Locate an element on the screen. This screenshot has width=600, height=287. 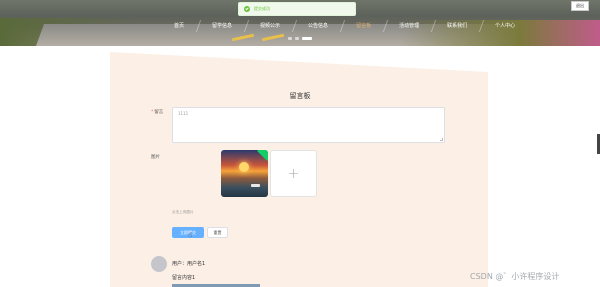
required-mark: * is located at coordinates (152, 112).